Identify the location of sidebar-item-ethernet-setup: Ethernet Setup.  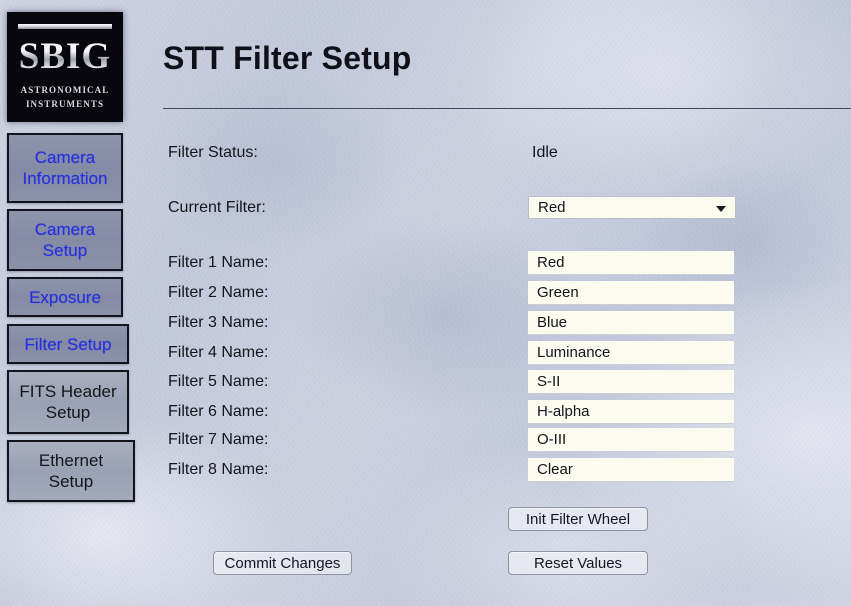
(71, 471).